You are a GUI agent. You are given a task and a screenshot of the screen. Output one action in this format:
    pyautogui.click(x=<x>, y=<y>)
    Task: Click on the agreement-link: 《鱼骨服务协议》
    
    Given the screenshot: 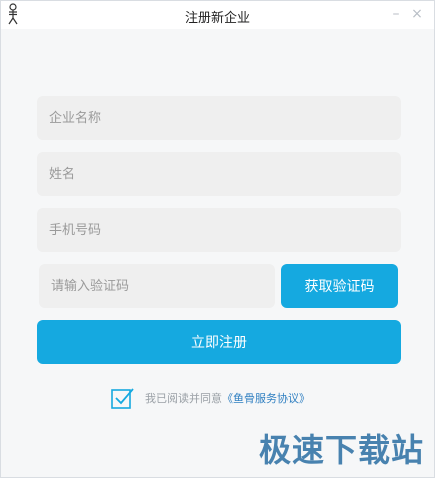 What is the action you would take?
    pyautogui.click(x=266, y=398)
    